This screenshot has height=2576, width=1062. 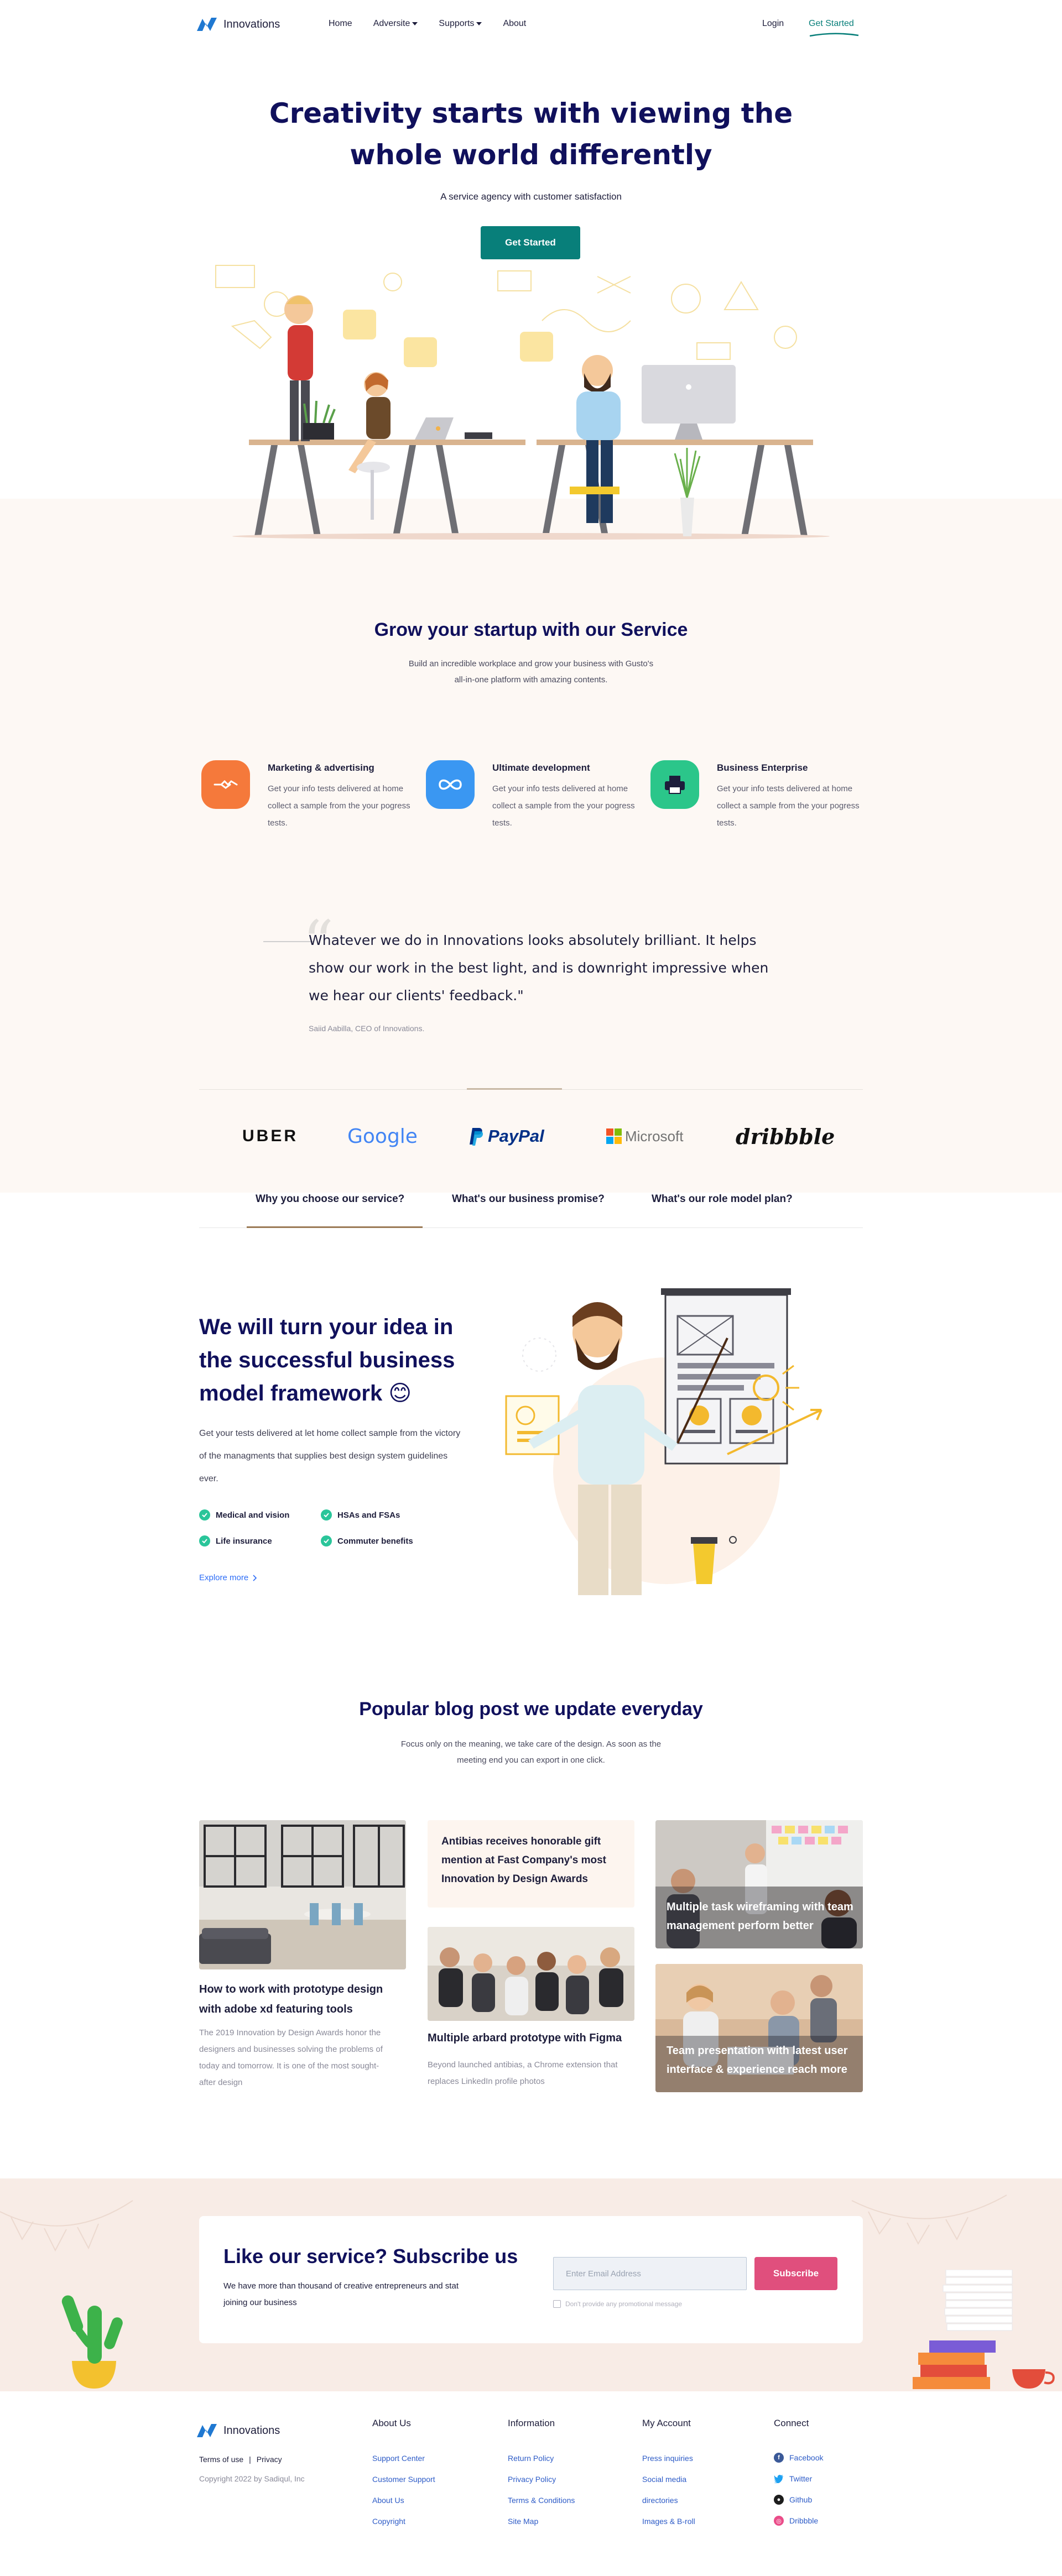 What do you see at coordinates (531, 1709) in the screenshot?
I see `blog-title: Popular blog post we update everyday` at bounding box center [531, 1709].